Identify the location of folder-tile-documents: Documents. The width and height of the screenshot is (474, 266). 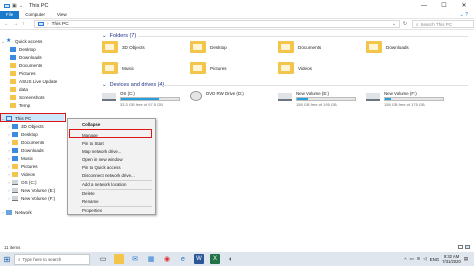
(299, 47).